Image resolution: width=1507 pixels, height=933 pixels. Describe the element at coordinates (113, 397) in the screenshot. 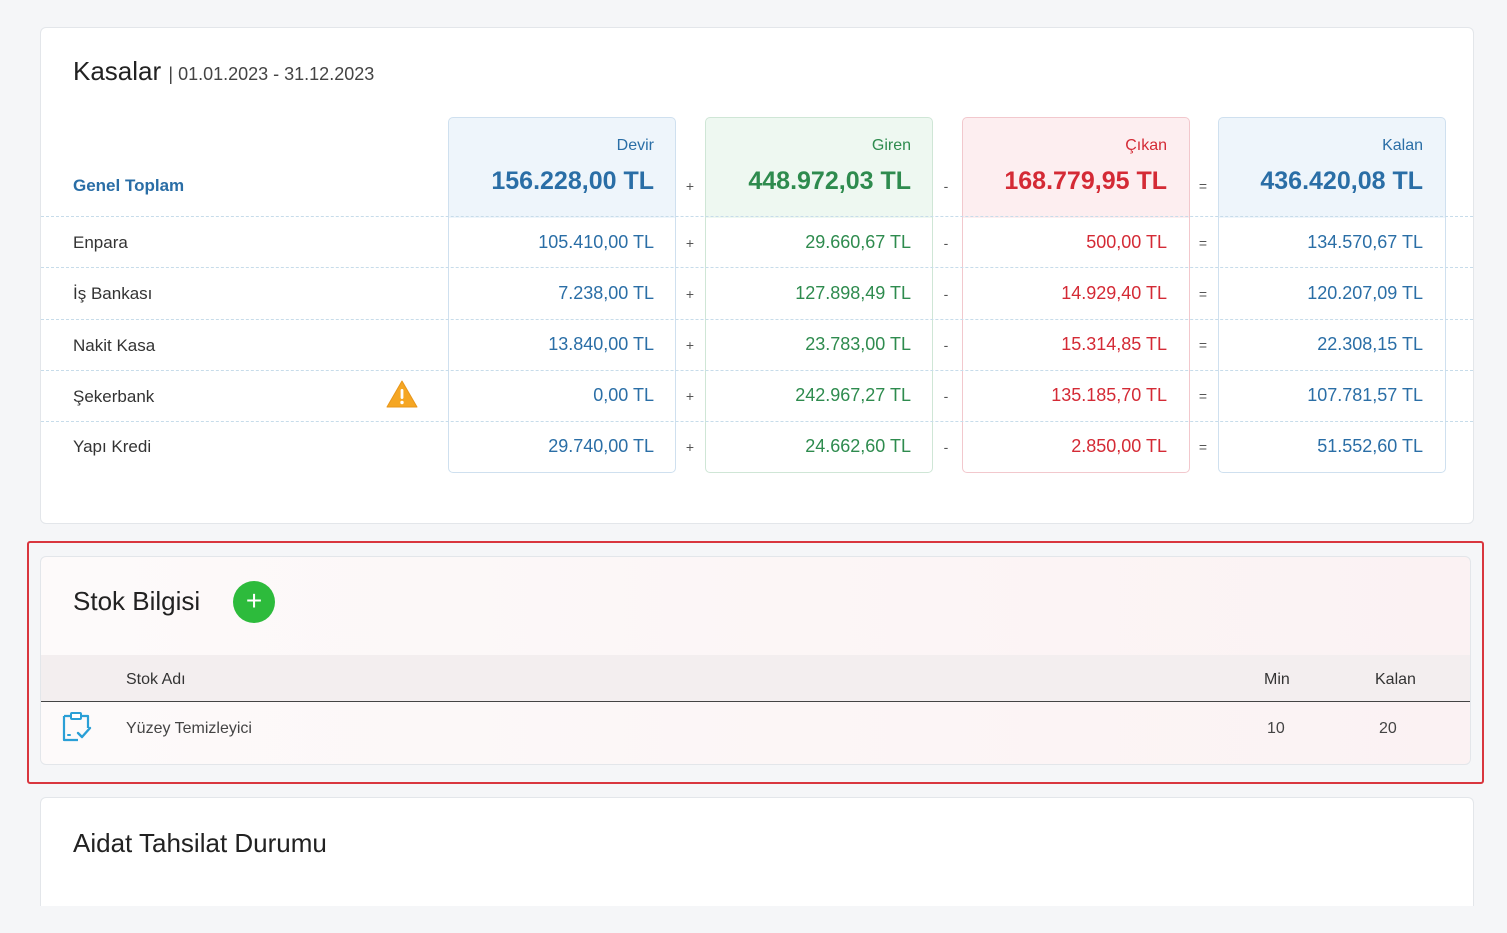

I see `kasa-row-name: Şekerbank` at that location.